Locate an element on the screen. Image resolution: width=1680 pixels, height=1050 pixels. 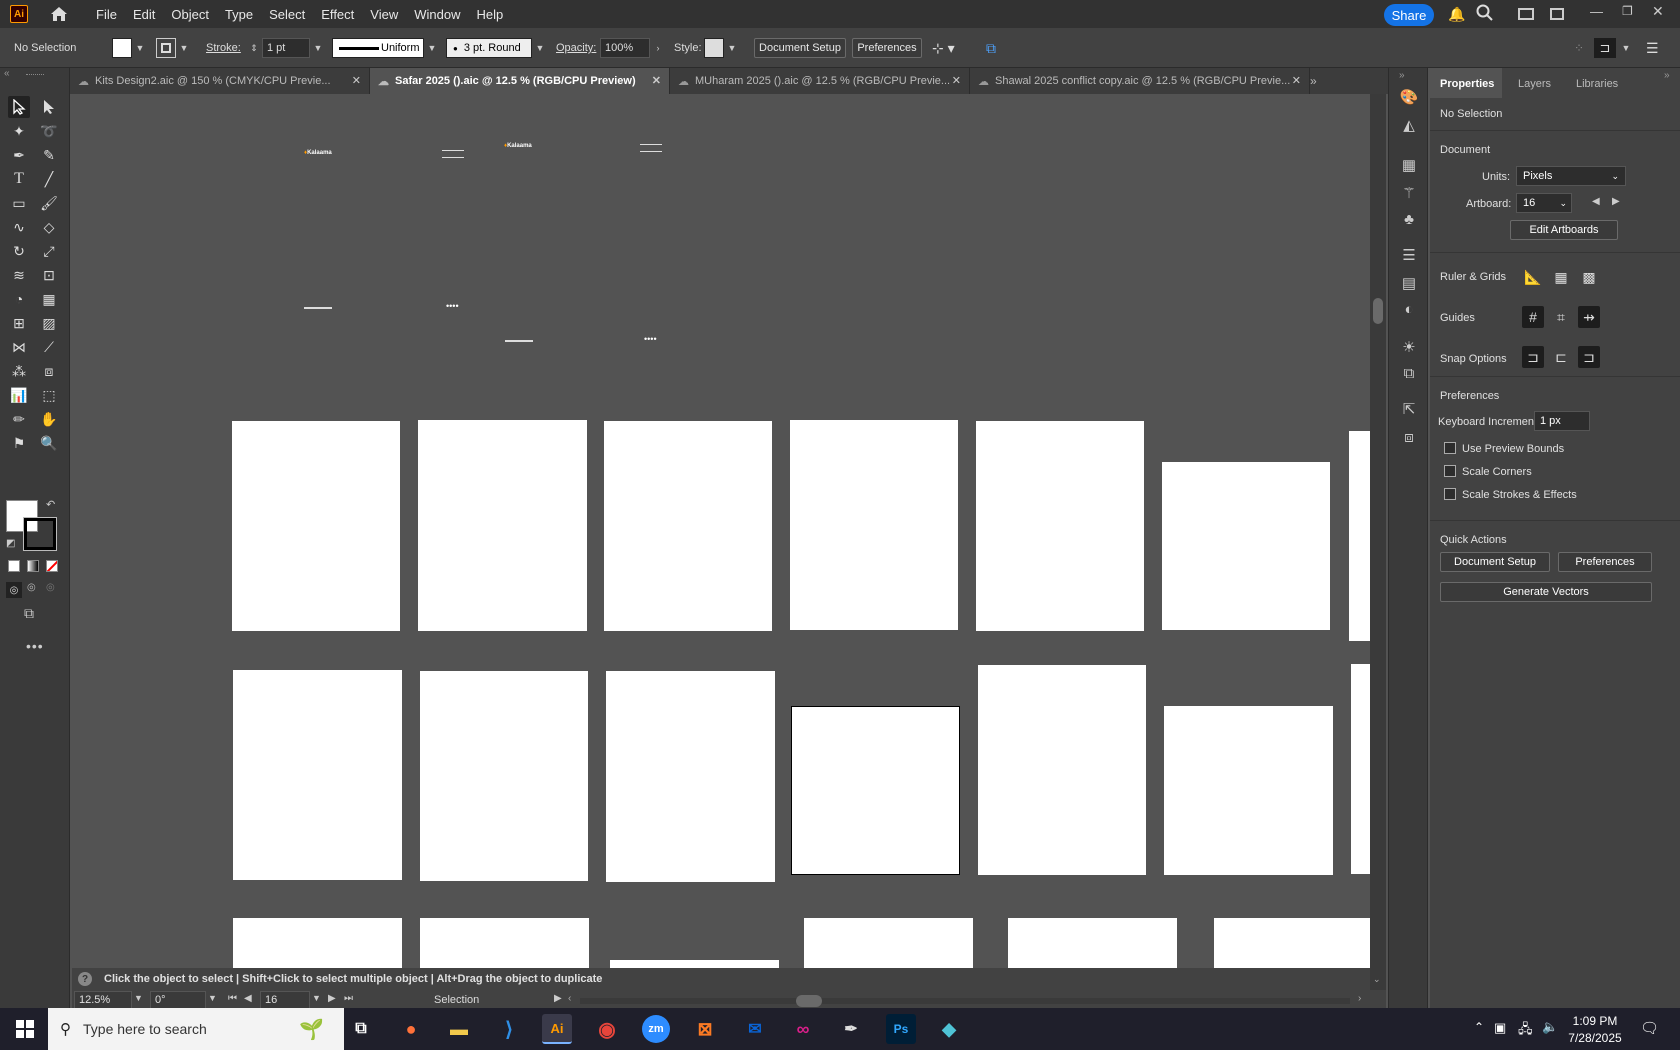
help-icon: ? is located at coordinates (85, 979).